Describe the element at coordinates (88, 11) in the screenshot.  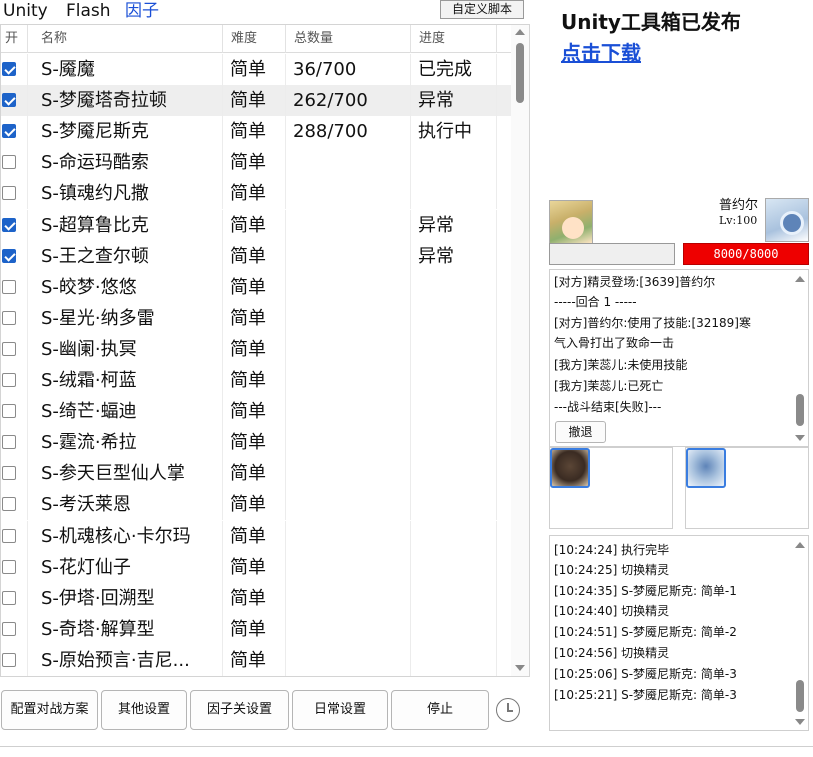
I see `tab-flash: Flash` at that location.